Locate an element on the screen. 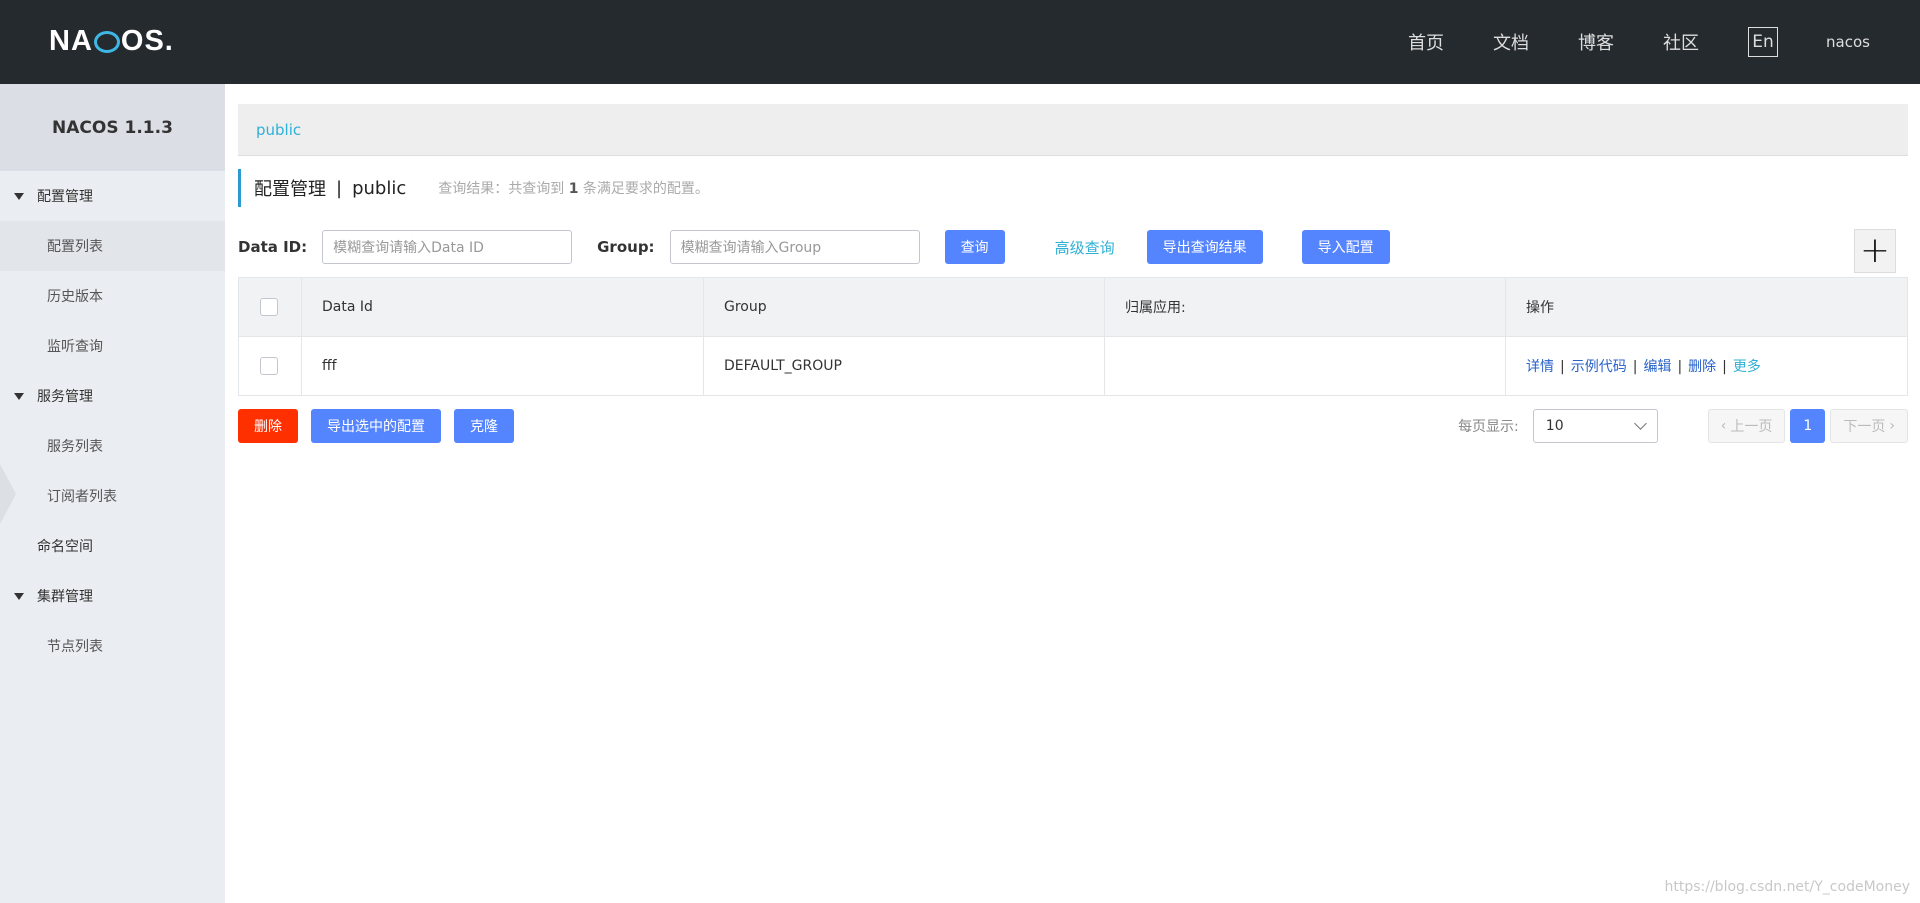 The image size is (1920, 903). language-toggle-button: En is located at coordinates (1763, 42).